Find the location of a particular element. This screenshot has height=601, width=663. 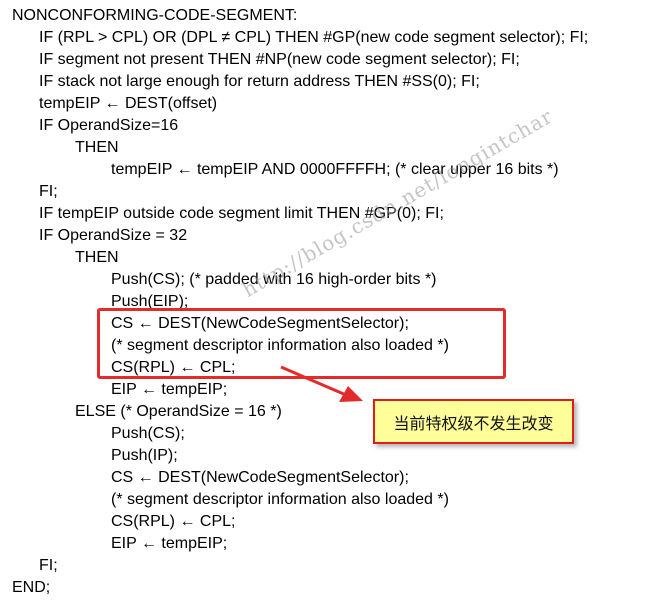

code-line: tempEIP ← DEST(offset) is located at coordinates (128, 103).